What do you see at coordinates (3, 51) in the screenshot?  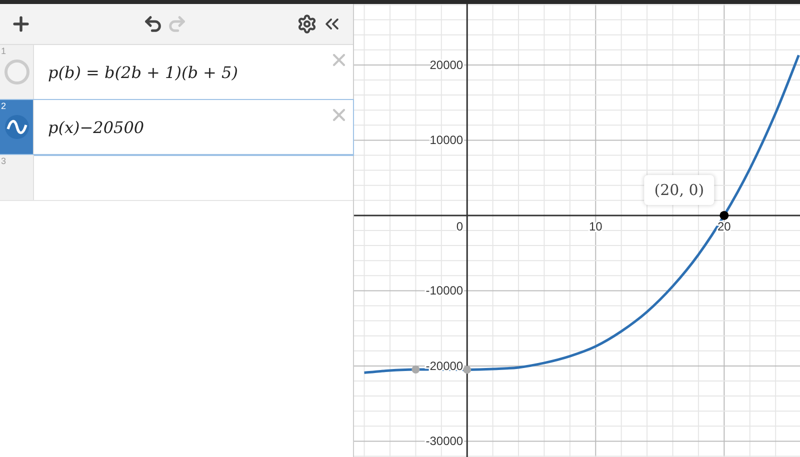 I see `row-number: 1` at bounding box center [3, 51].